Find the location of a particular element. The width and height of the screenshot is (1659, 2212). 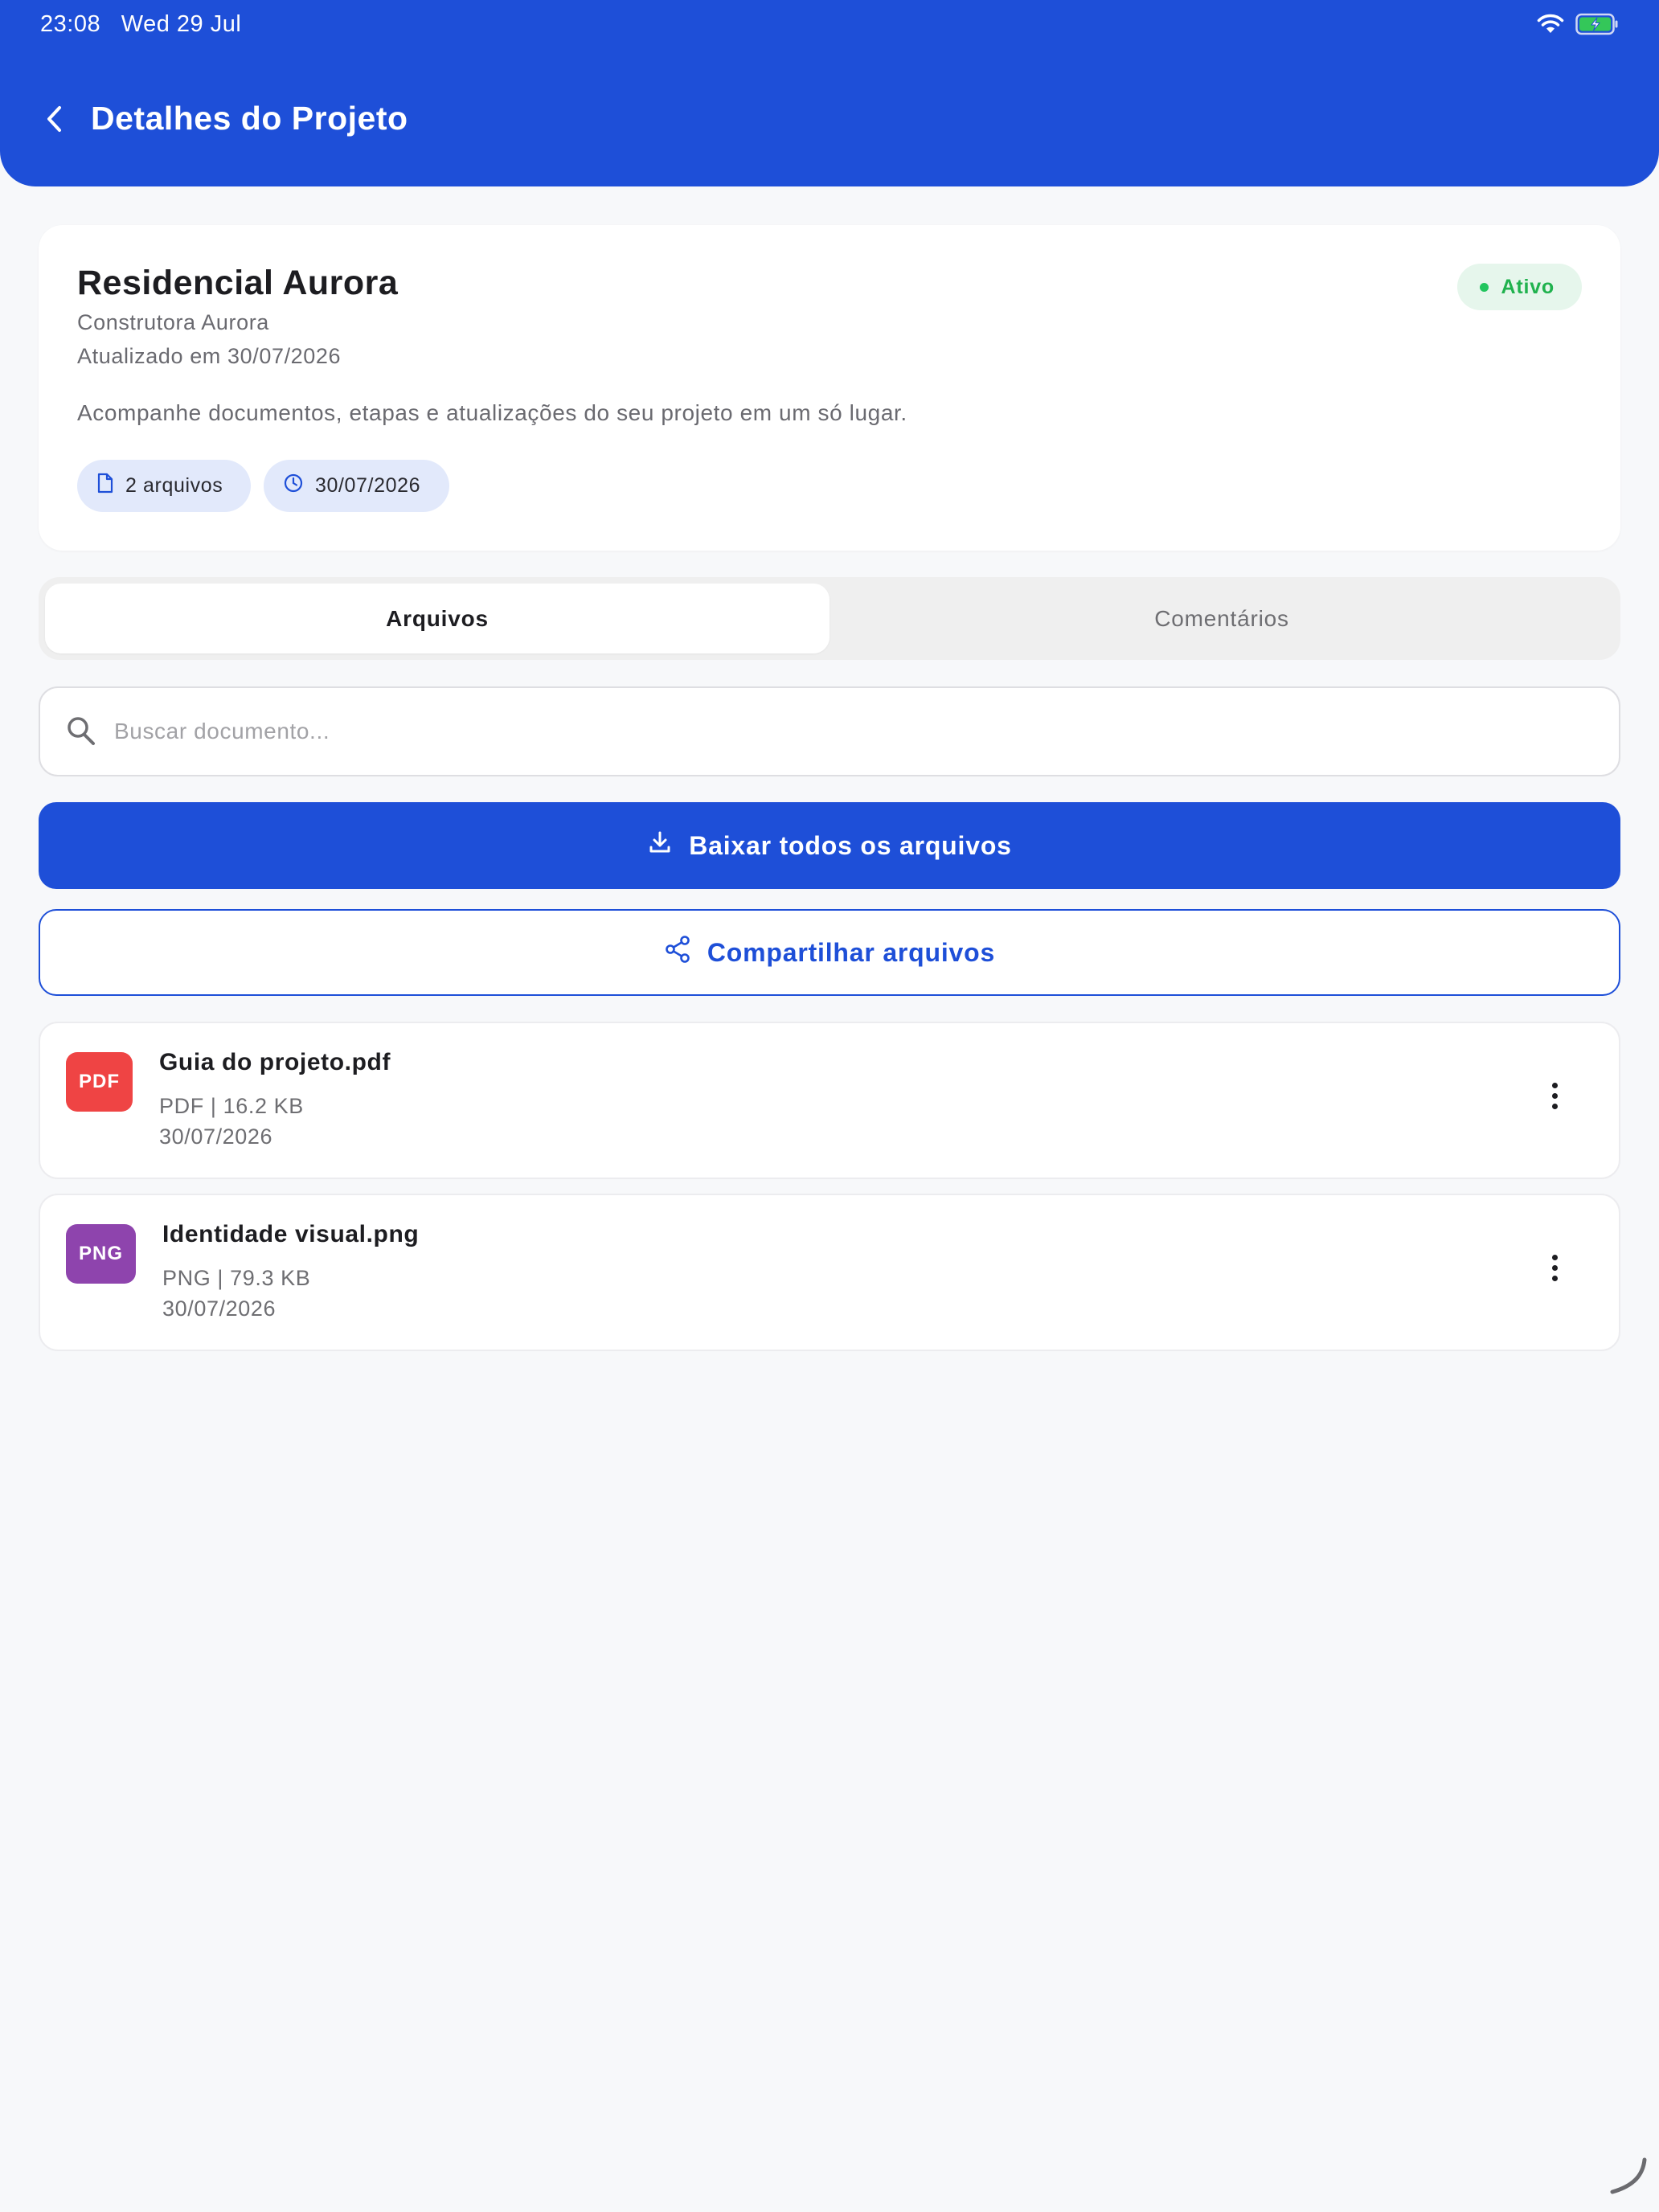

search-icon is located at coordinates (81, 733).